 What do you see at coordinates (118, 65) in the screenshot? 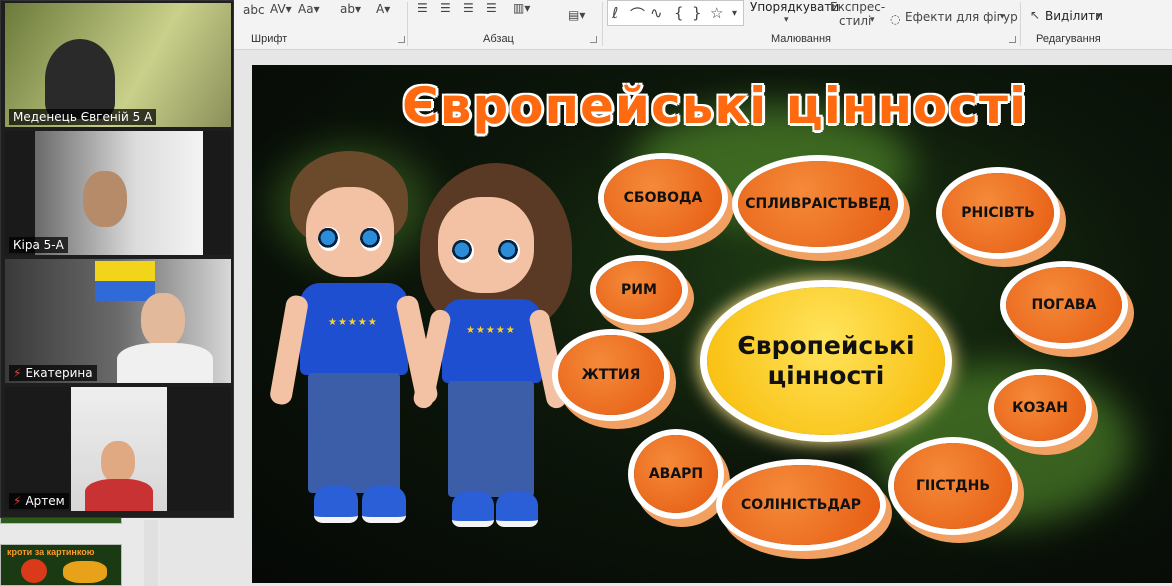
I see `participant-tile: Меденець Євгеній 5 А` at bounding box center [118, 65].